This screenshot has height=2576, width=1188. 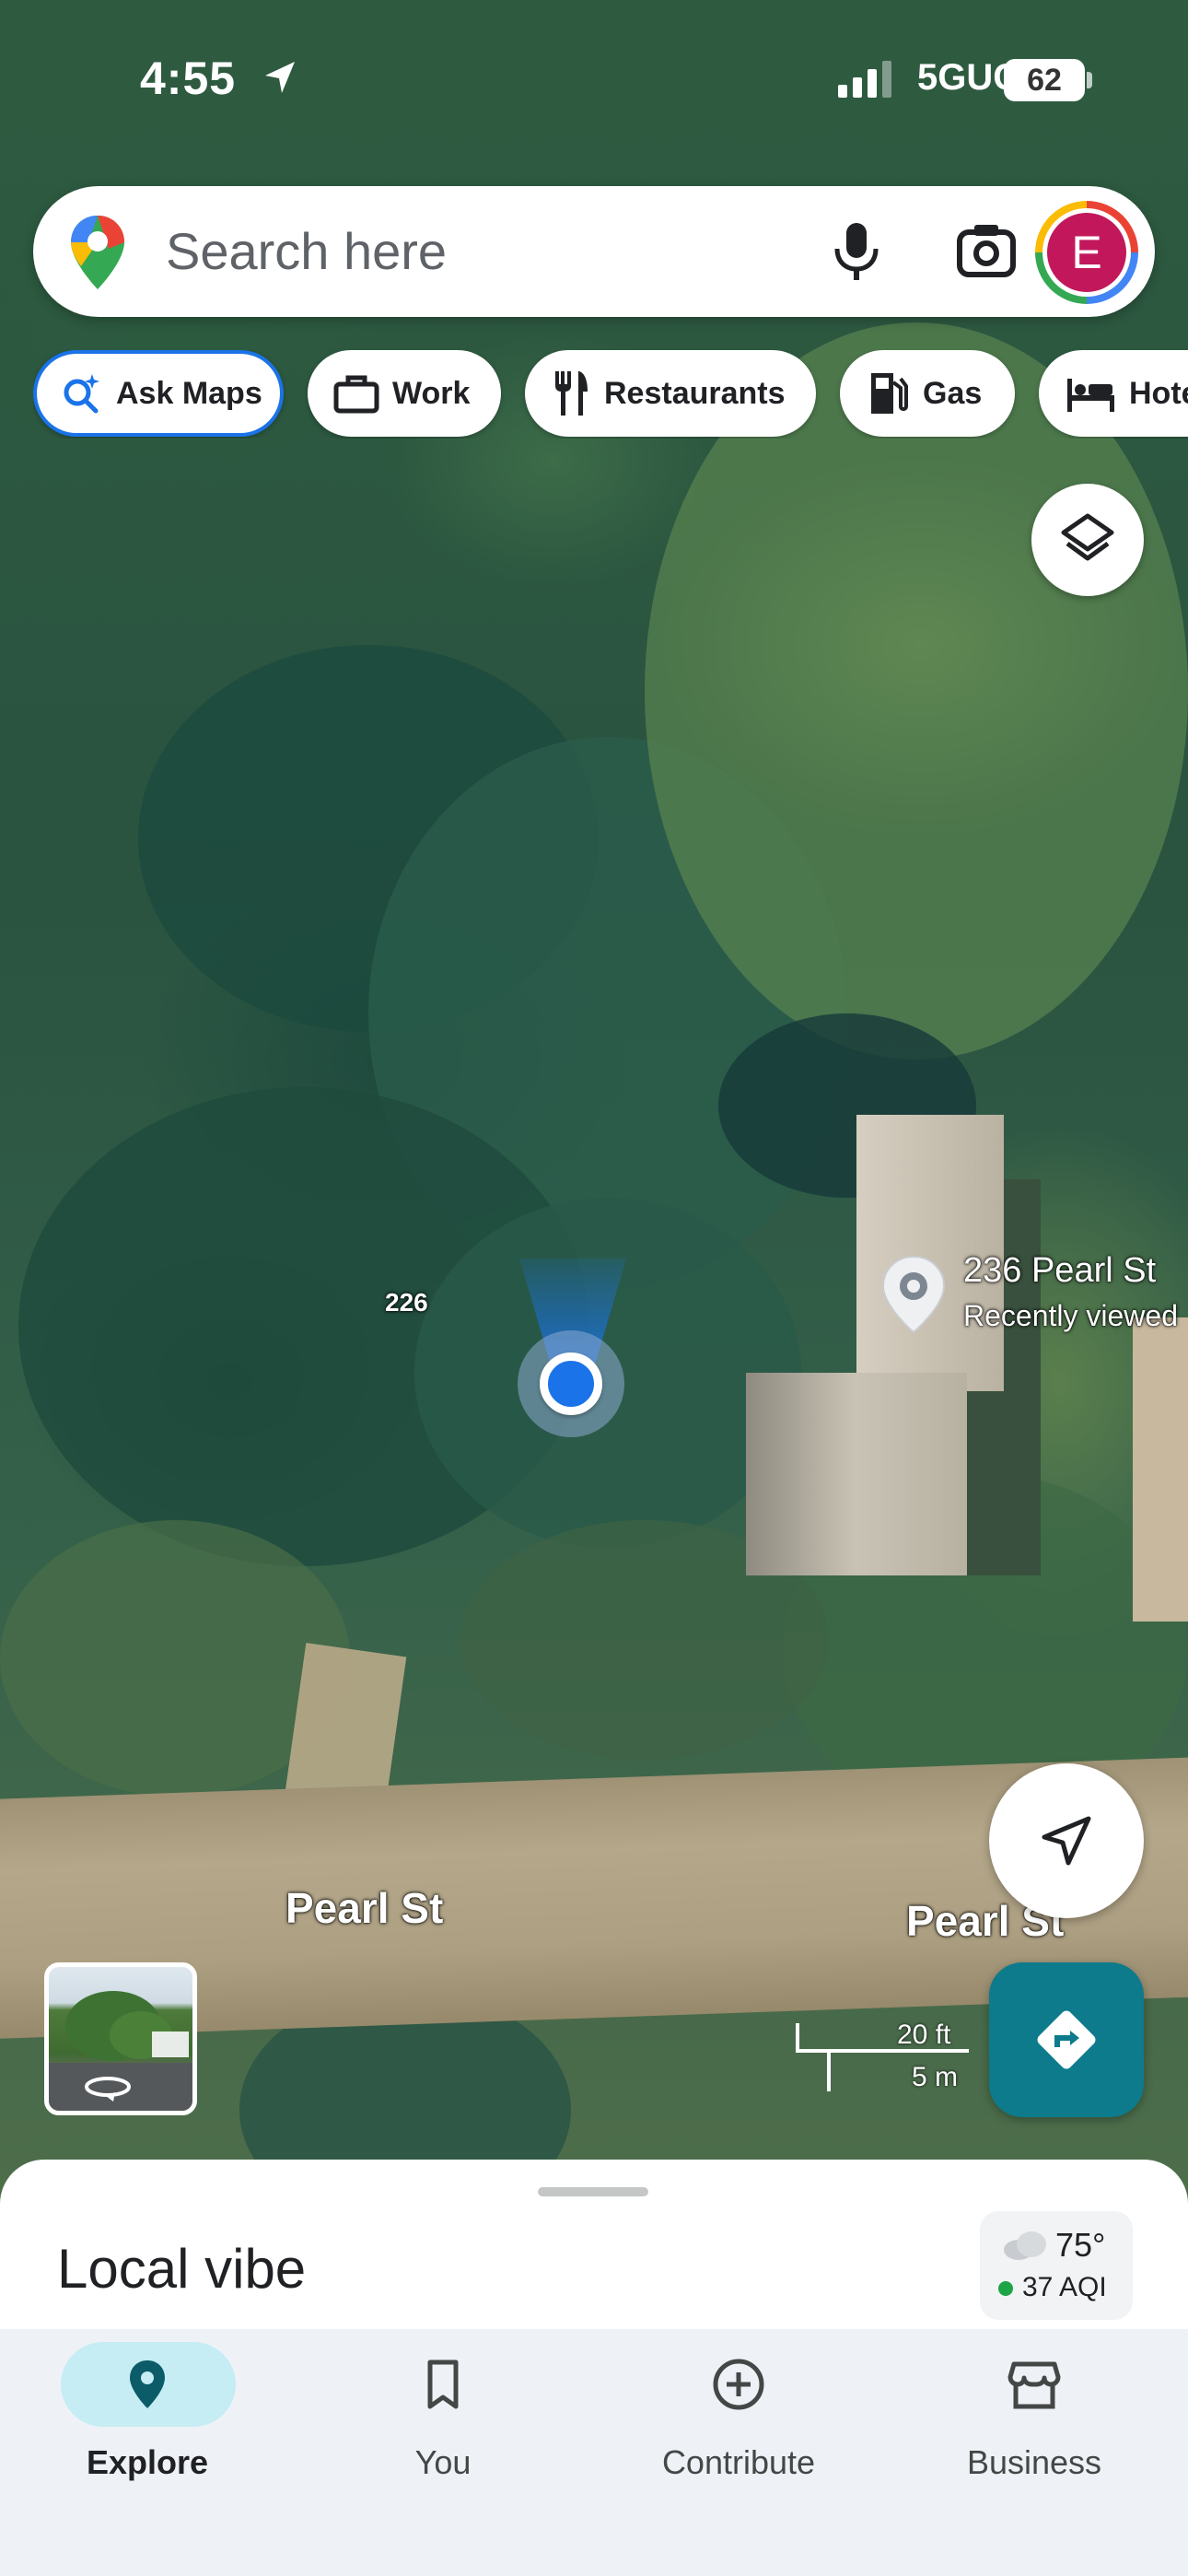 I want to click on recenter-button, so click(x=1066, y=1840).